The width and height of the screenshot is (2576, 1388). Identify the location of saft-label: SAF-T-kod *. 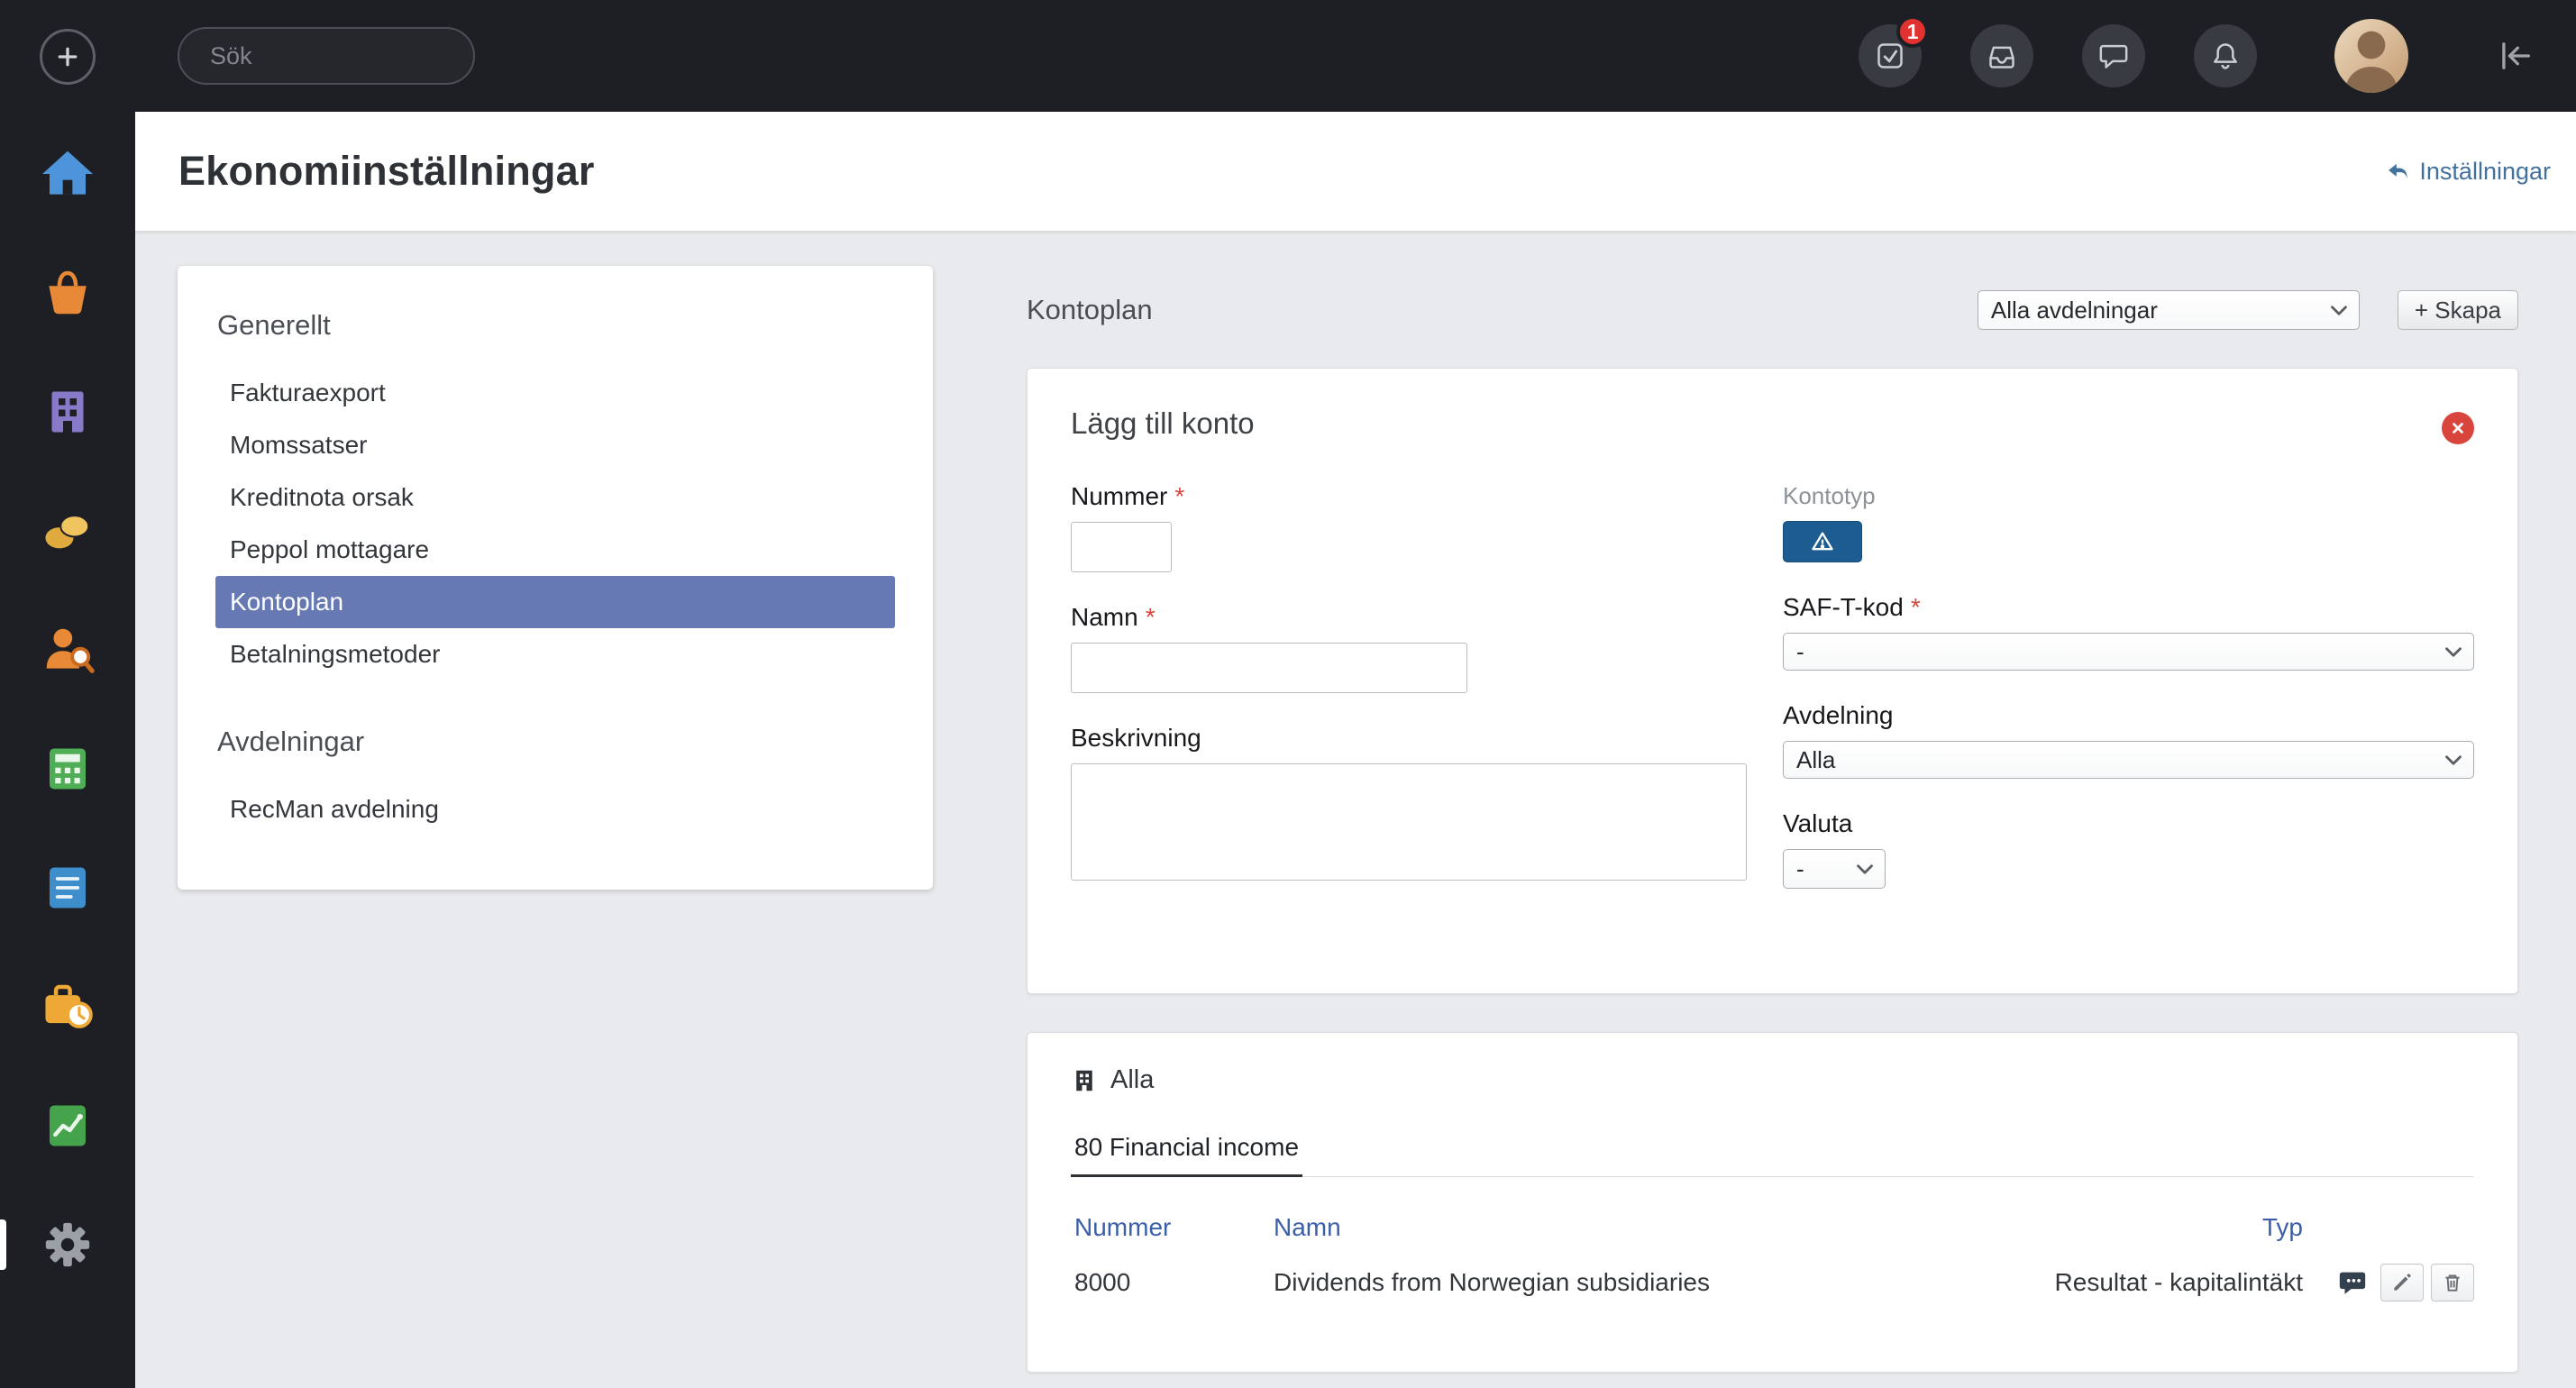
(1852, 607).